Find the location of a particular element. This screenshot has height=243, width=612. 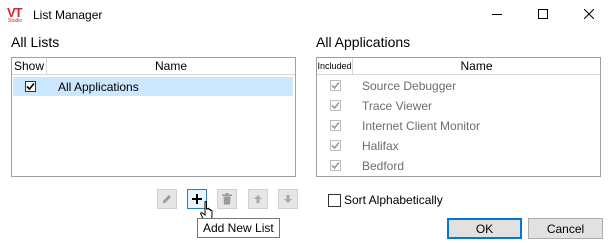

show-checkbox is located at coordinates (30, 86).